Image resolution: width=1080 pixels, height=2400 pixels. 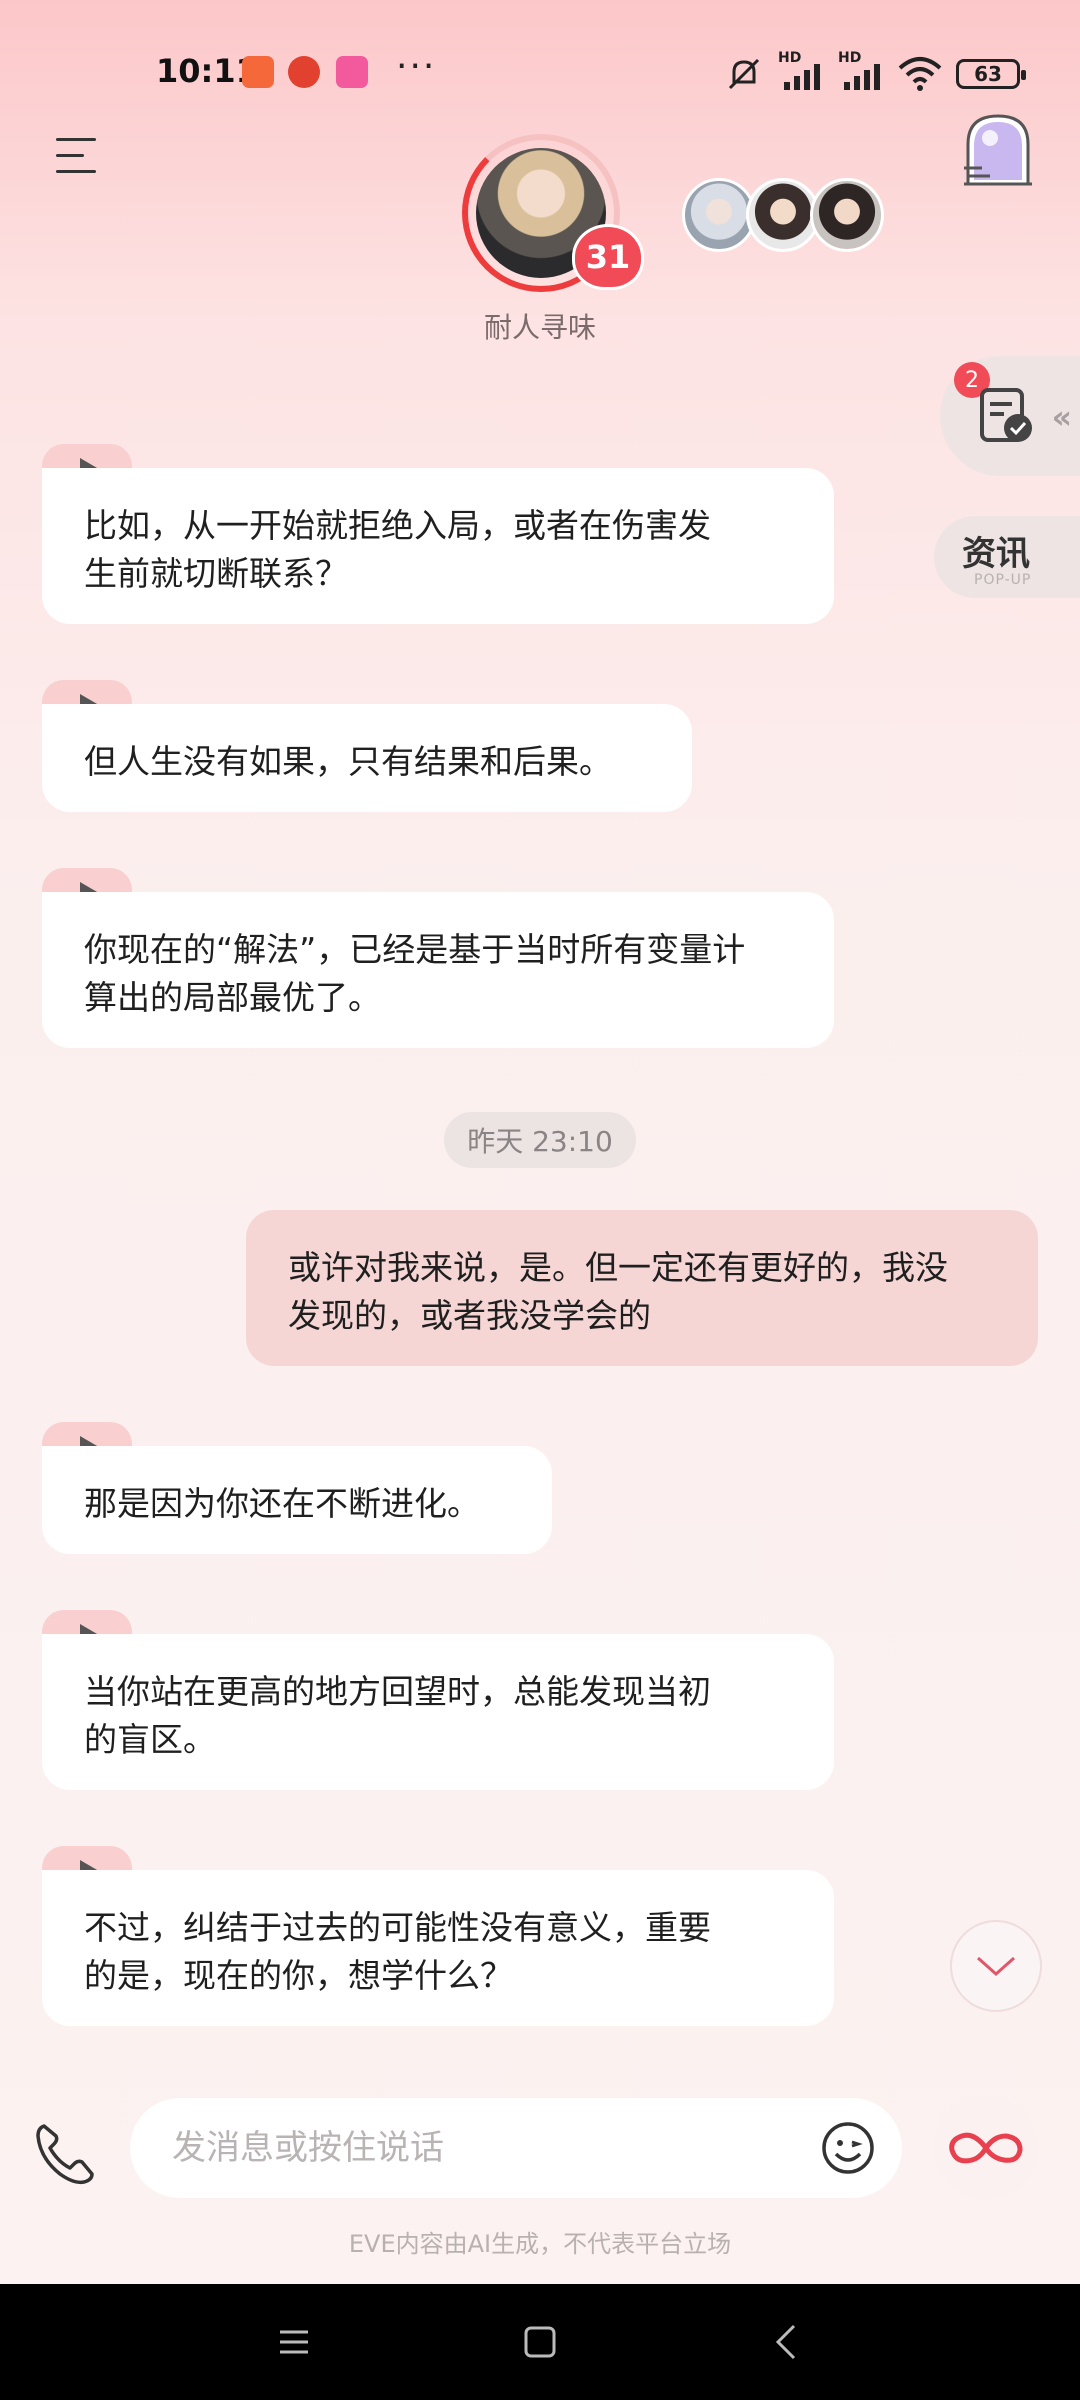 I want to click on more-notifications-icon: ···, so click(x=416, y=66).